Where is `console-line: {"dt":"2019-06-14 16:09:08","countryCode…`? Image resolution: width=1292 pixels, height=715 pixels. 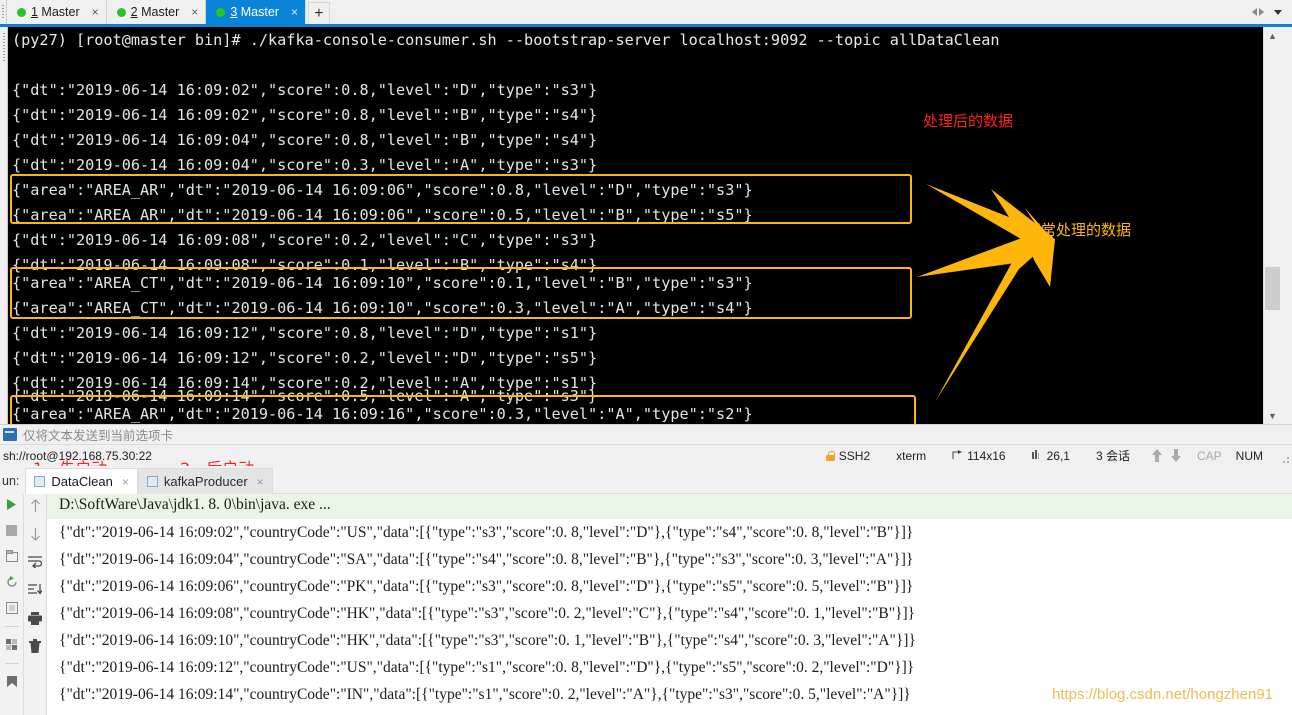 console-line: {"dt":"2019-06-14 16:09:08","countryCode… is located at coordinates (487, 613).